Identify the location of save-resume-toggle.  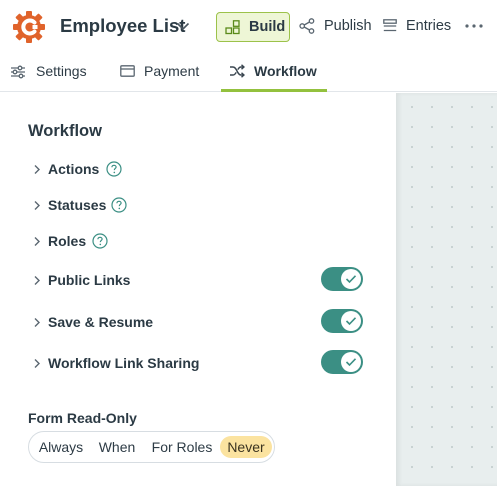
(342, 321).